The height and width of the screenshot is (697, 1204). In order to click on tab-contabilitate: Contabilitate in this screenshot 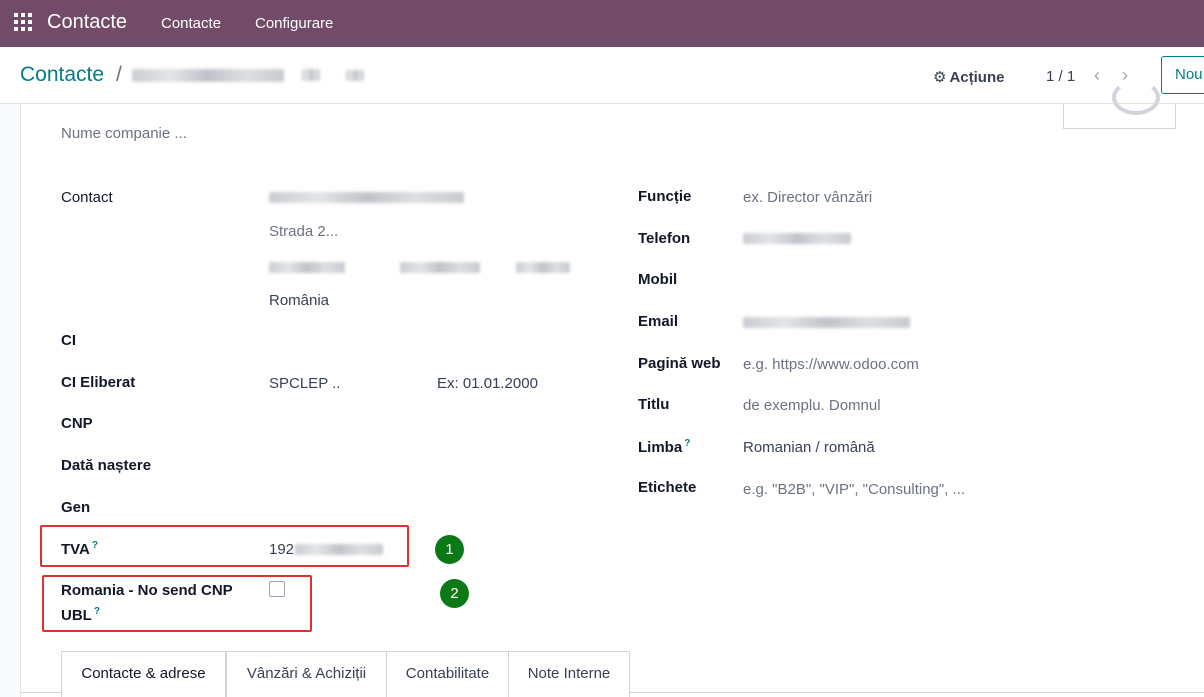, I will do `click(447, 674)`.